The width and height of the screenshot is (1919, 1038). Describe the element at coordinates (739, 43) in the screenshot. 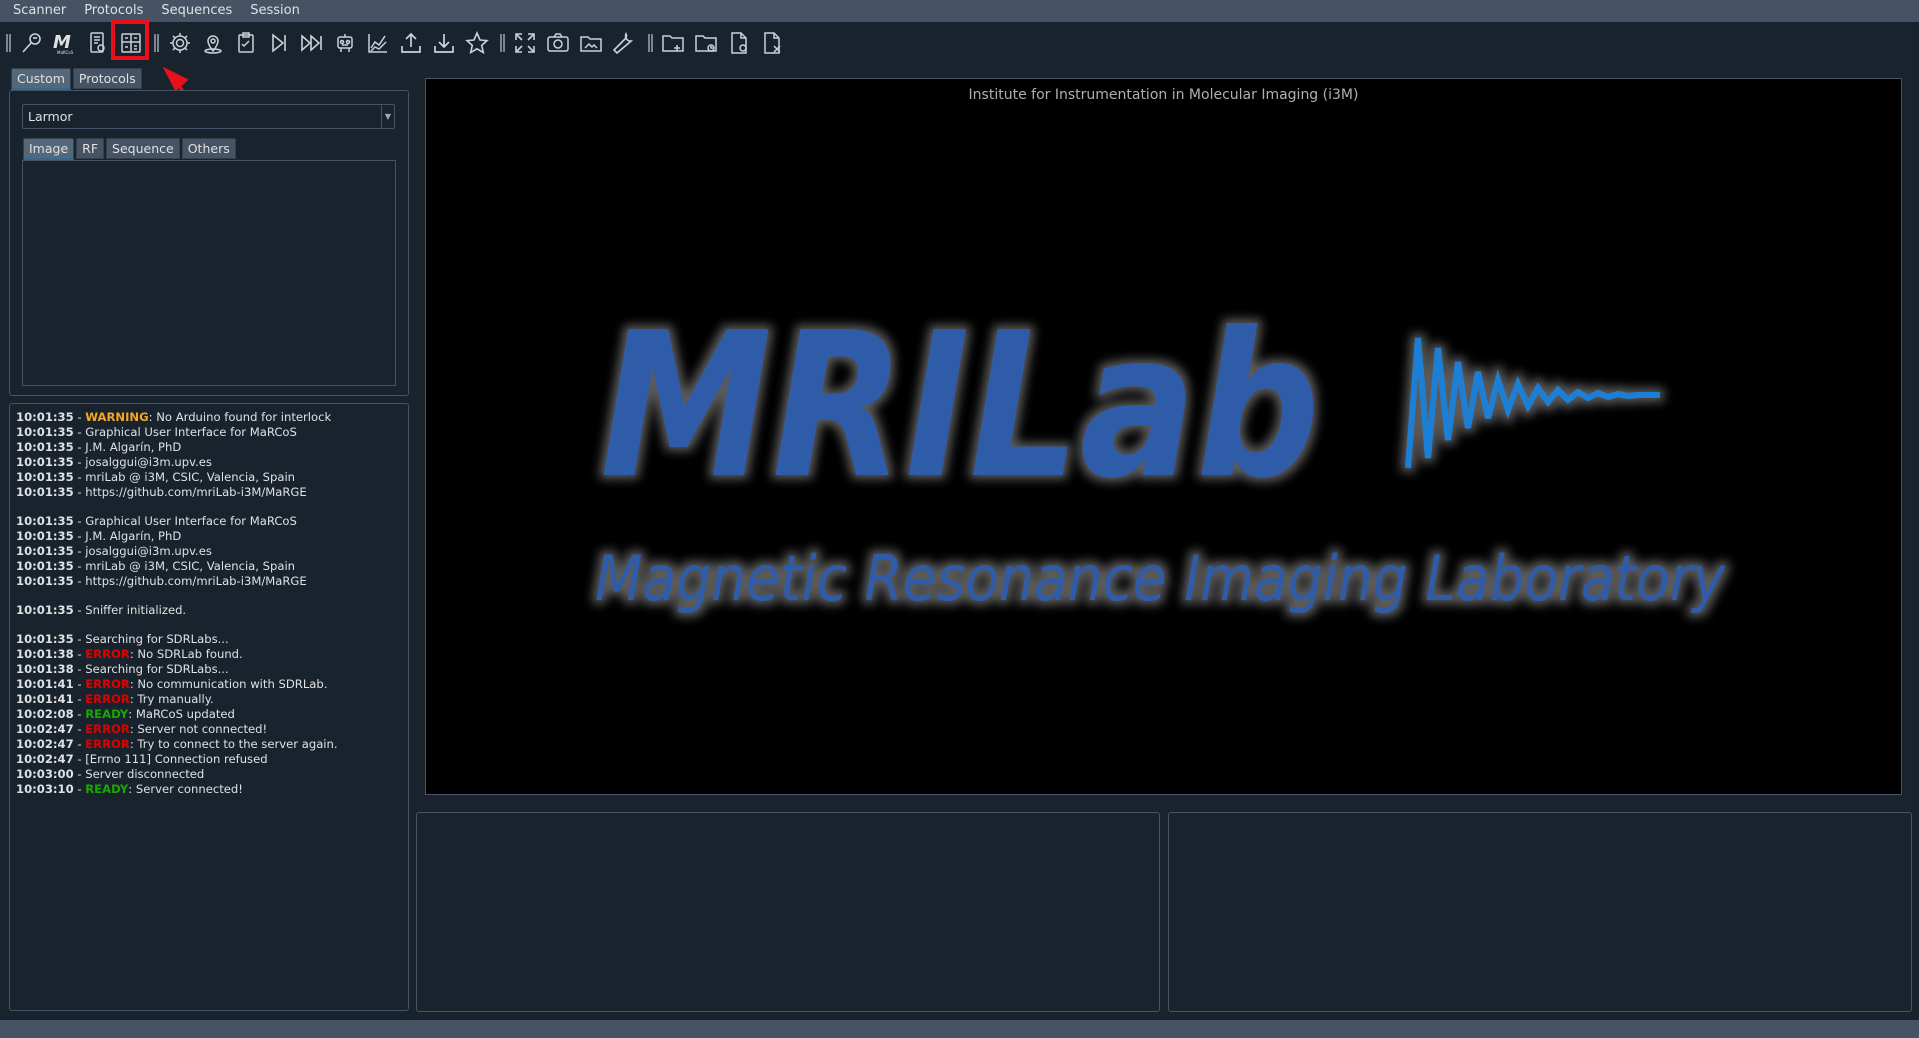

I see `file-icon` at that location.